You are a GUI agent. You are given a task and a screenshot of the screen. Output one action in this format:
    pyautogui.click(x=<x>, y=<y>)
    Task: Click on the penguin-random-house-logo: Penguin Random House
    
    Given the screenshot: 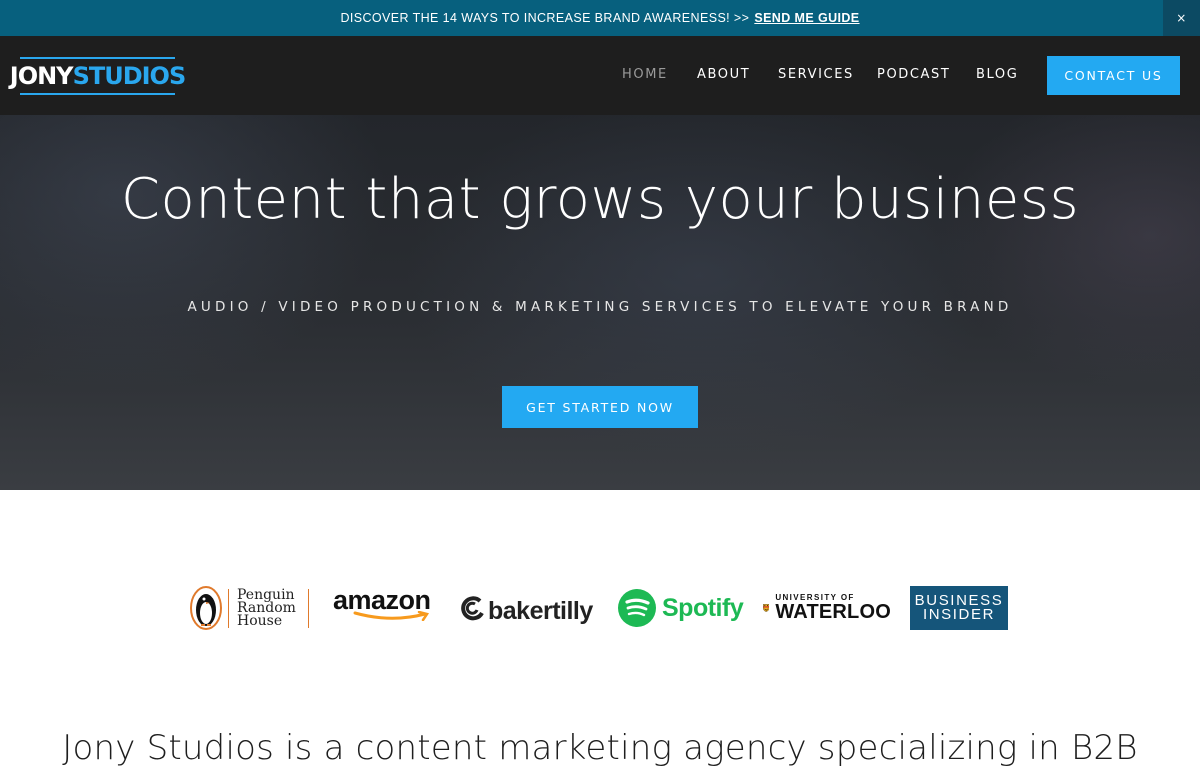 What is the action you would take?
    pyautogui.click(x=250, y=608)
    